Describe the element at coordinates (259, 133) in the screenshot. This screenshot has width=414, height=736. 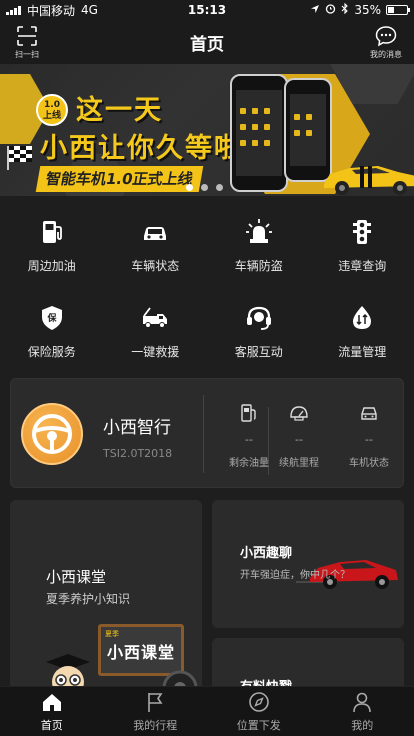
I see `phone-mockup` at that location.